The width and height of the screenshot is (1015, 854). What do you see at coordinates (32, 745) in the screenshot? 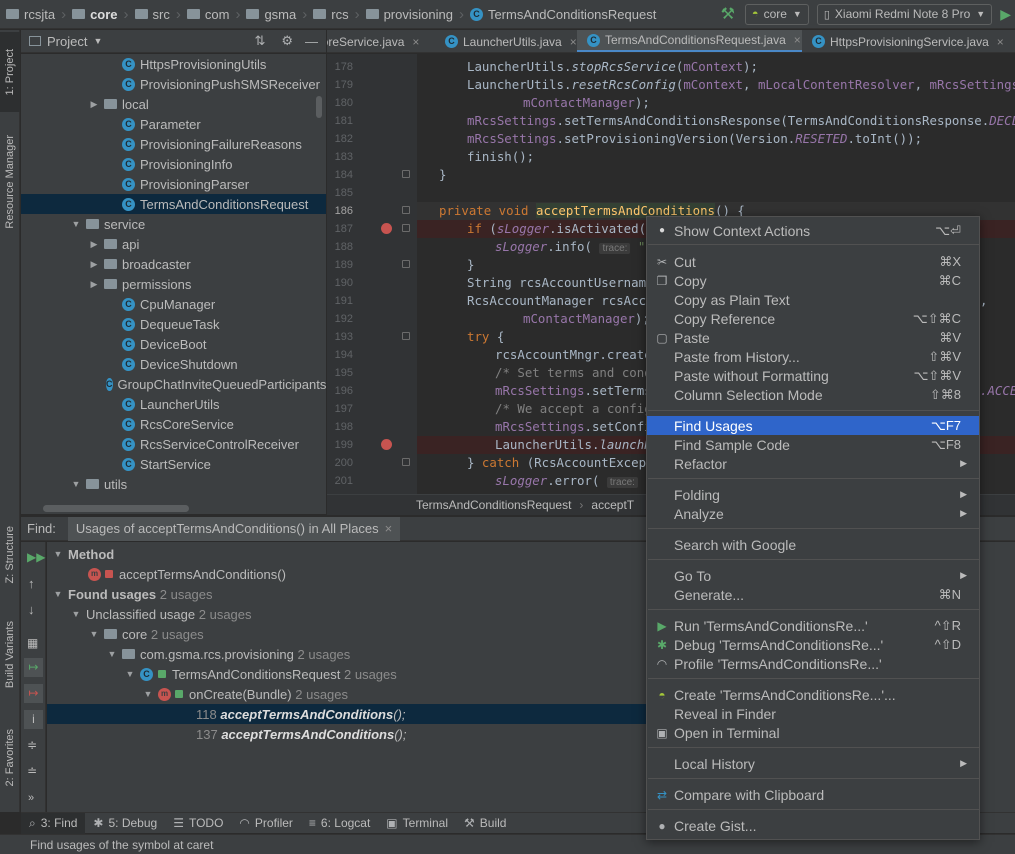
I see `expand-all-icon: ≑` at bounding box center [32, 745].